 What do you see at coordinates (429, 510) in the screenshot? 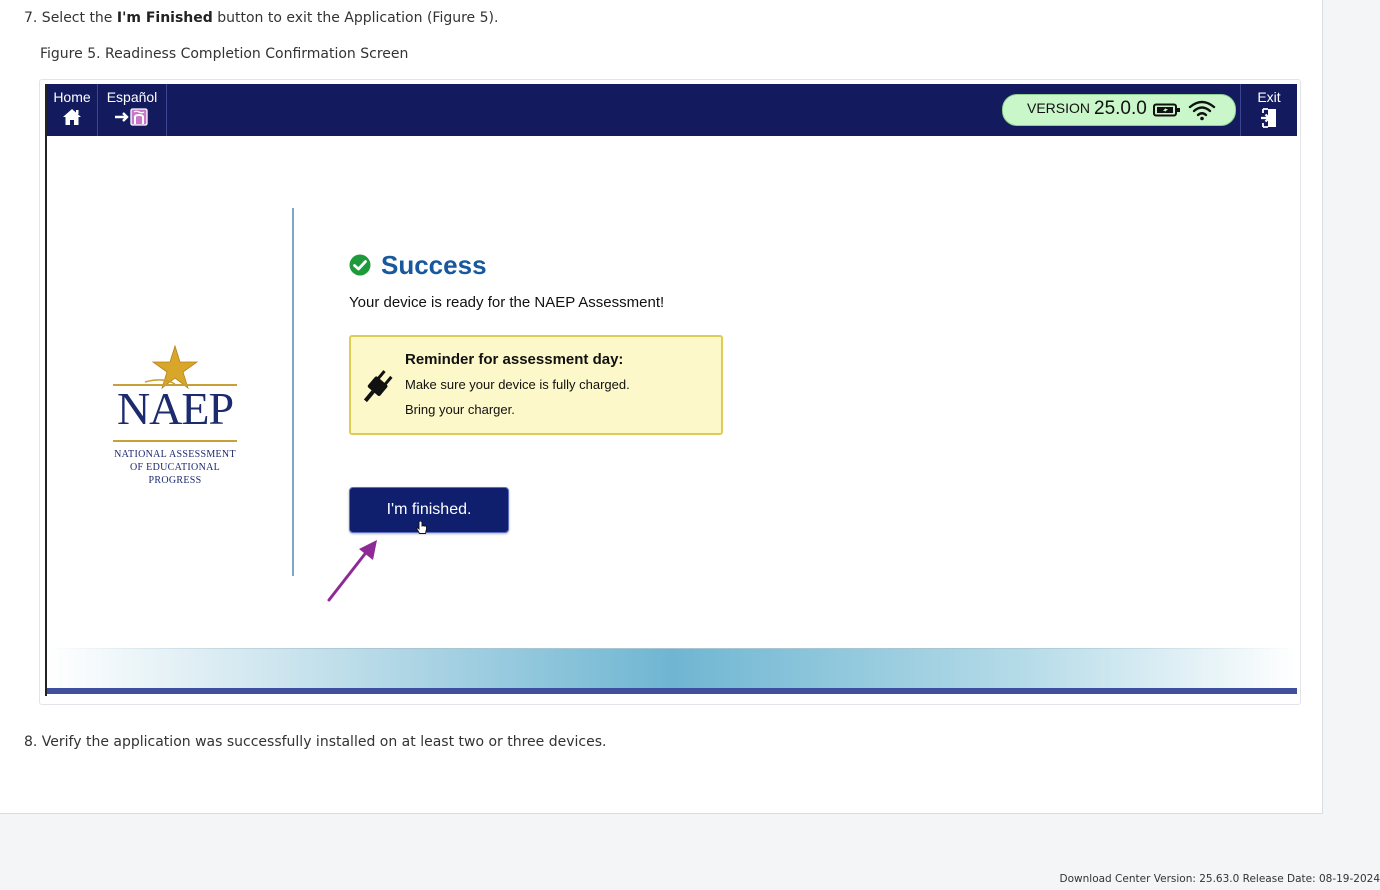
I see `im-finished-button: I'm finished.` at bounding box center [429, 510].